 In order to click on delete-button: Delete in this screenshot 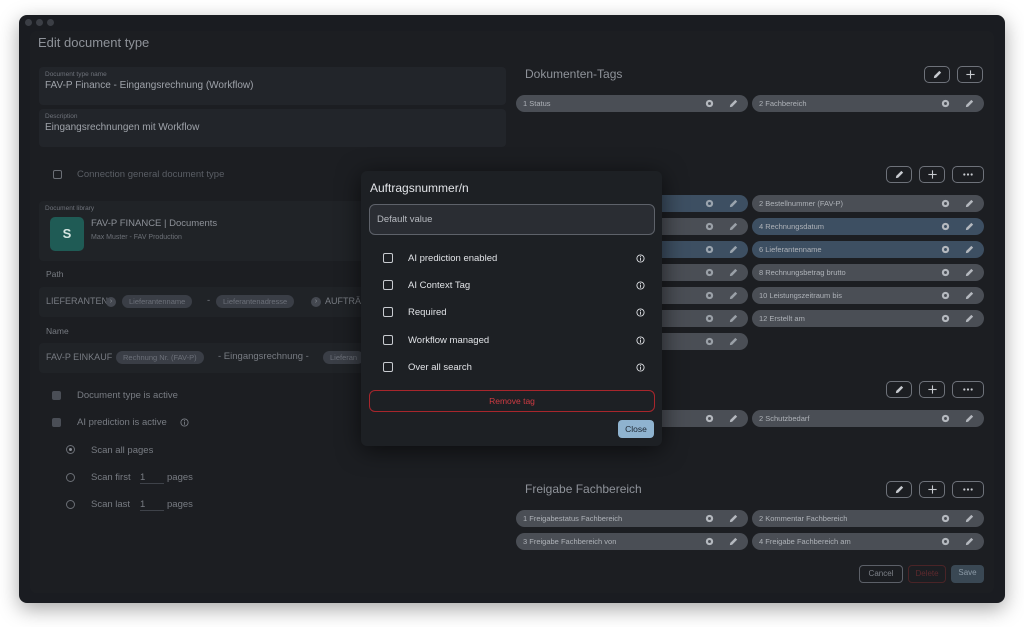, I will do `click(927, 574)`.